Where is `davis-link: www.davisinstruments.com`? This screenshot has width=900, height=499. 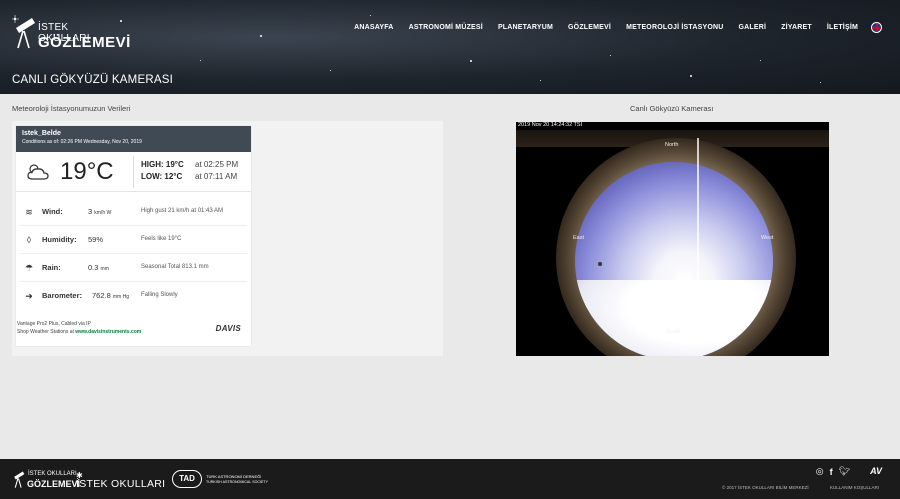 davis-link: www.davisinstruments.com is located at coordinates (108, 332).